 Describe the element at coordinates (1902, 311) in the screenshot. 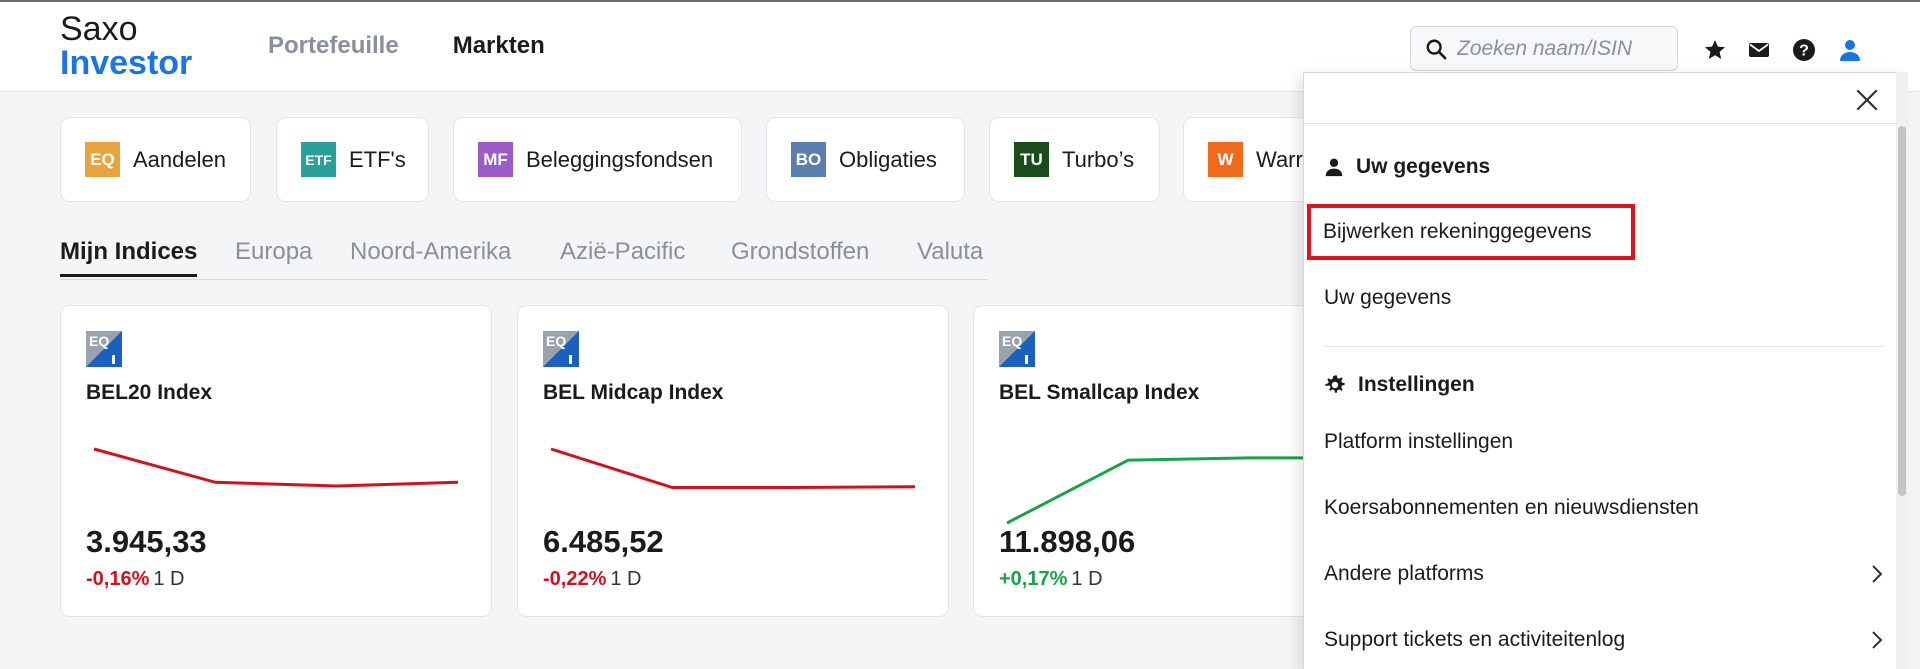

I see `scrollbar-thumb` at that location.